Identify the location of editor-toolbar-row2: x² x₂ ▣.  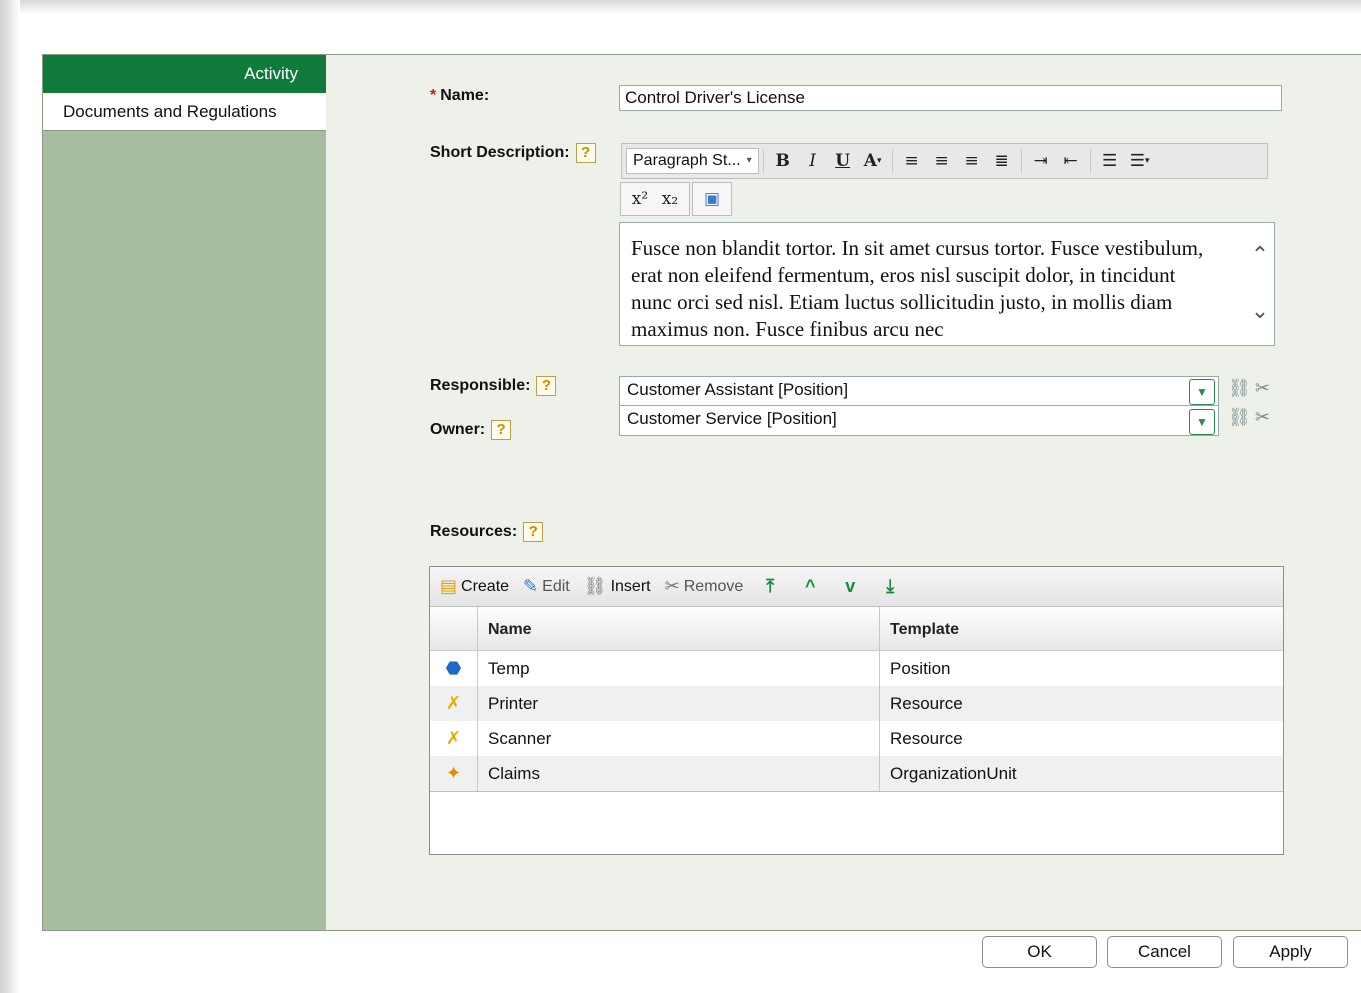
(677, 199).